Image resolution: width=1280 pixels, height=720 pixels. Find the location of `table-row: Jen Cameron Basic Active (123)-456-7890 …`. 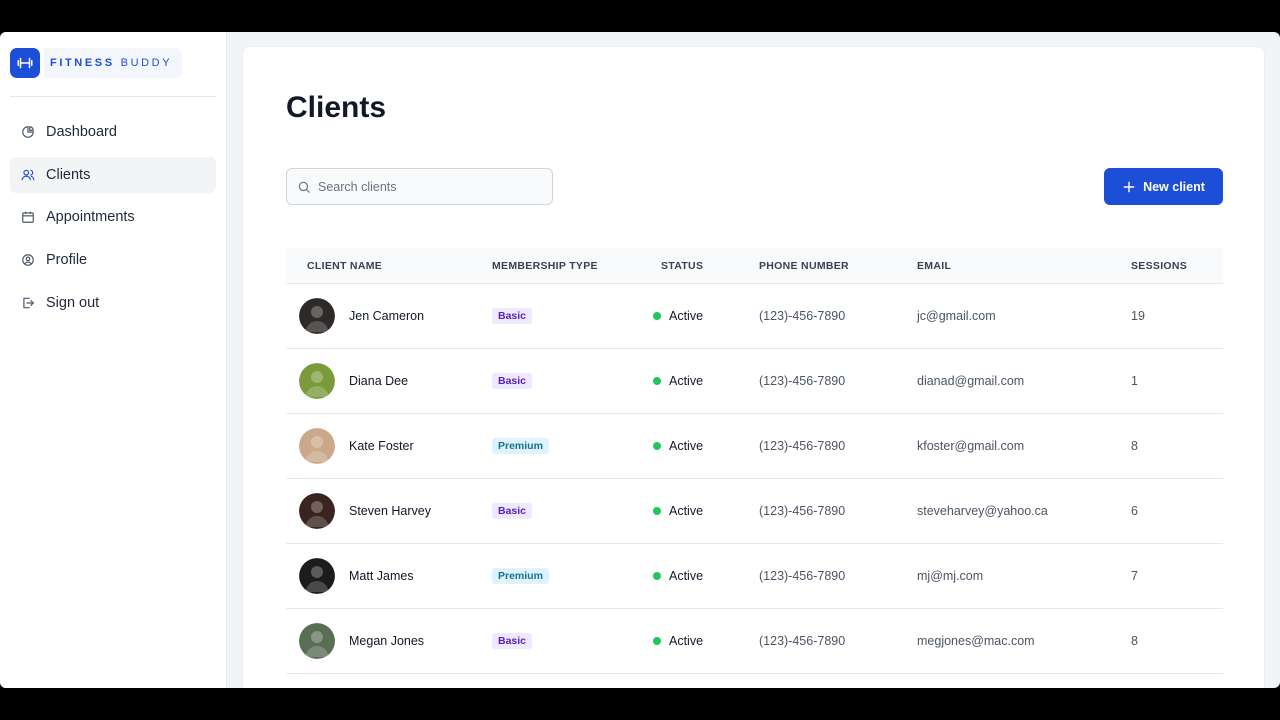

table-row: Jen Cameron Basic Active (123)-456-7890 … is located at coordinates (754, 316).